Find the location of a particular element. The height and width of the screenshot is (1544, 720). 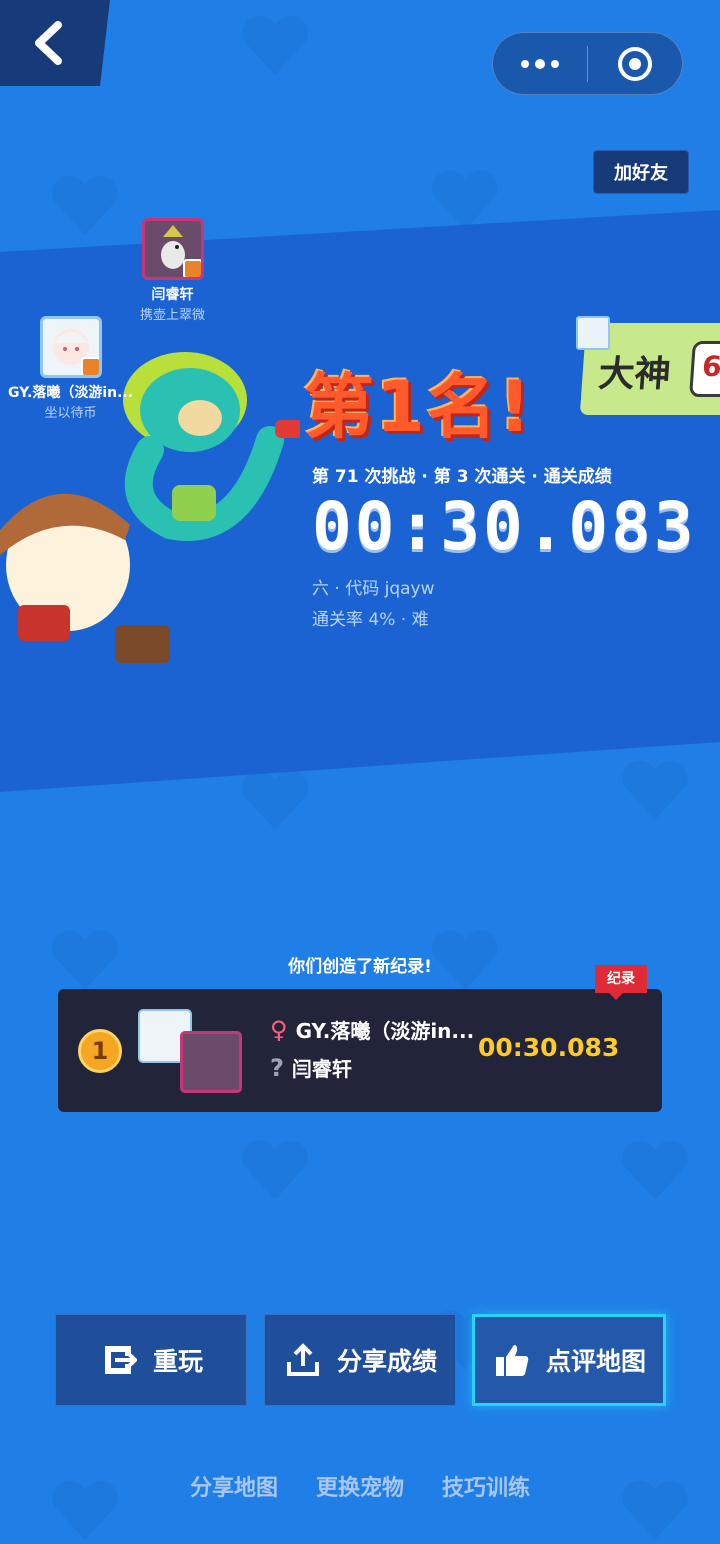

player-tag-1: 闫睿轩 携壶上翠微 is located at coordinates (172, 270).